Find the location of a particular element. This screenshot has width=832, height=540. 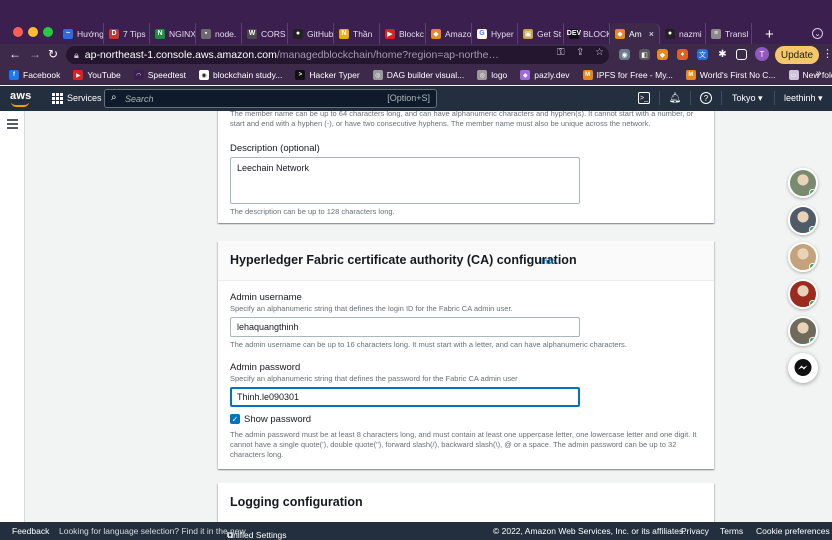

cloudshell-icon: >_ is located at coordinates (644, 98).